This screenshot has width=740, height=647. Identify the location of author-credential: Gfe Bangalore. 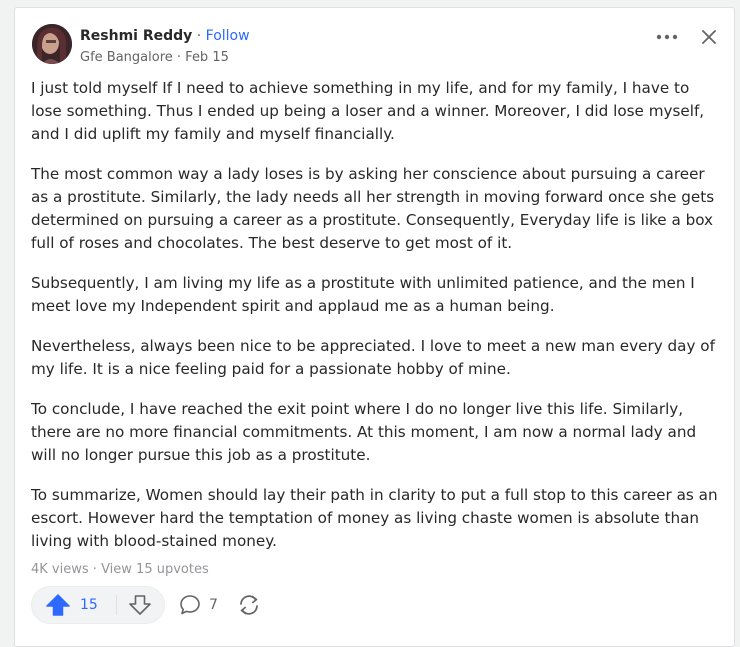
(126, 57).